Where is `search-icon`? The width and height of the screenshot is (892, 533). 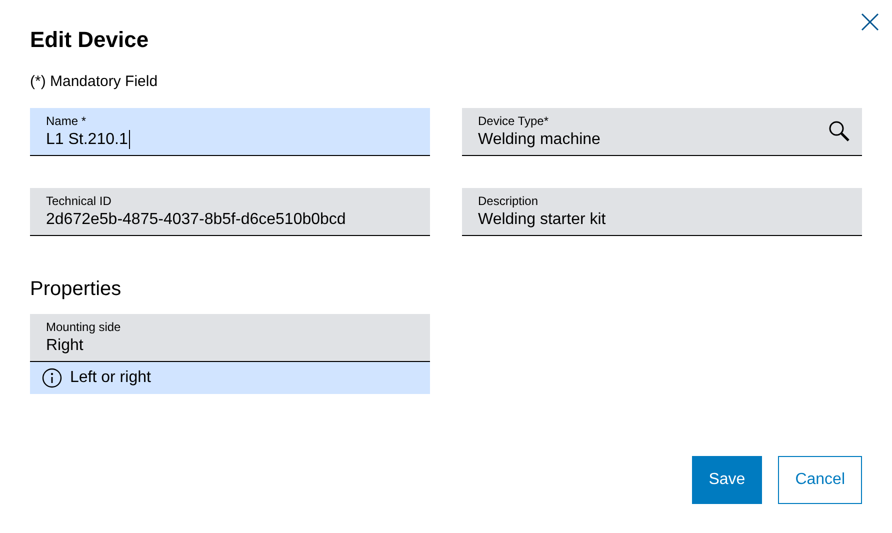
search-icon is located at coordinates (839, 131).